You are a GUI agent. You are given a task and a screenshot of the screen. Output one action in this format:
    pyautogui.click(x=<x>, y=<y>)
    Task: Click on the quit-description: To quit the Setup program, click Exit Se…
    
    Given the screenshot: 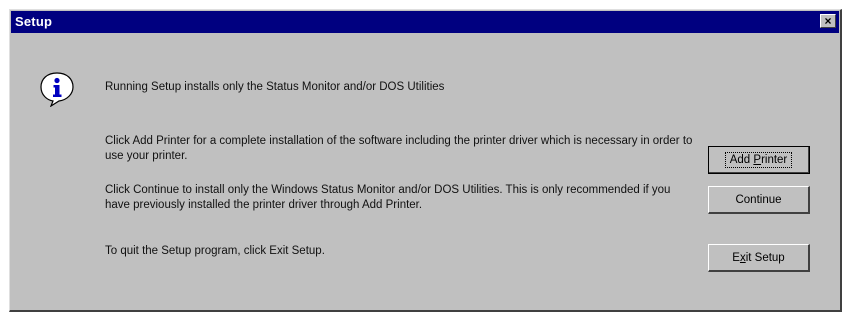 What is the action you would take?
    pyautogui.click(x=215, y=251)
    